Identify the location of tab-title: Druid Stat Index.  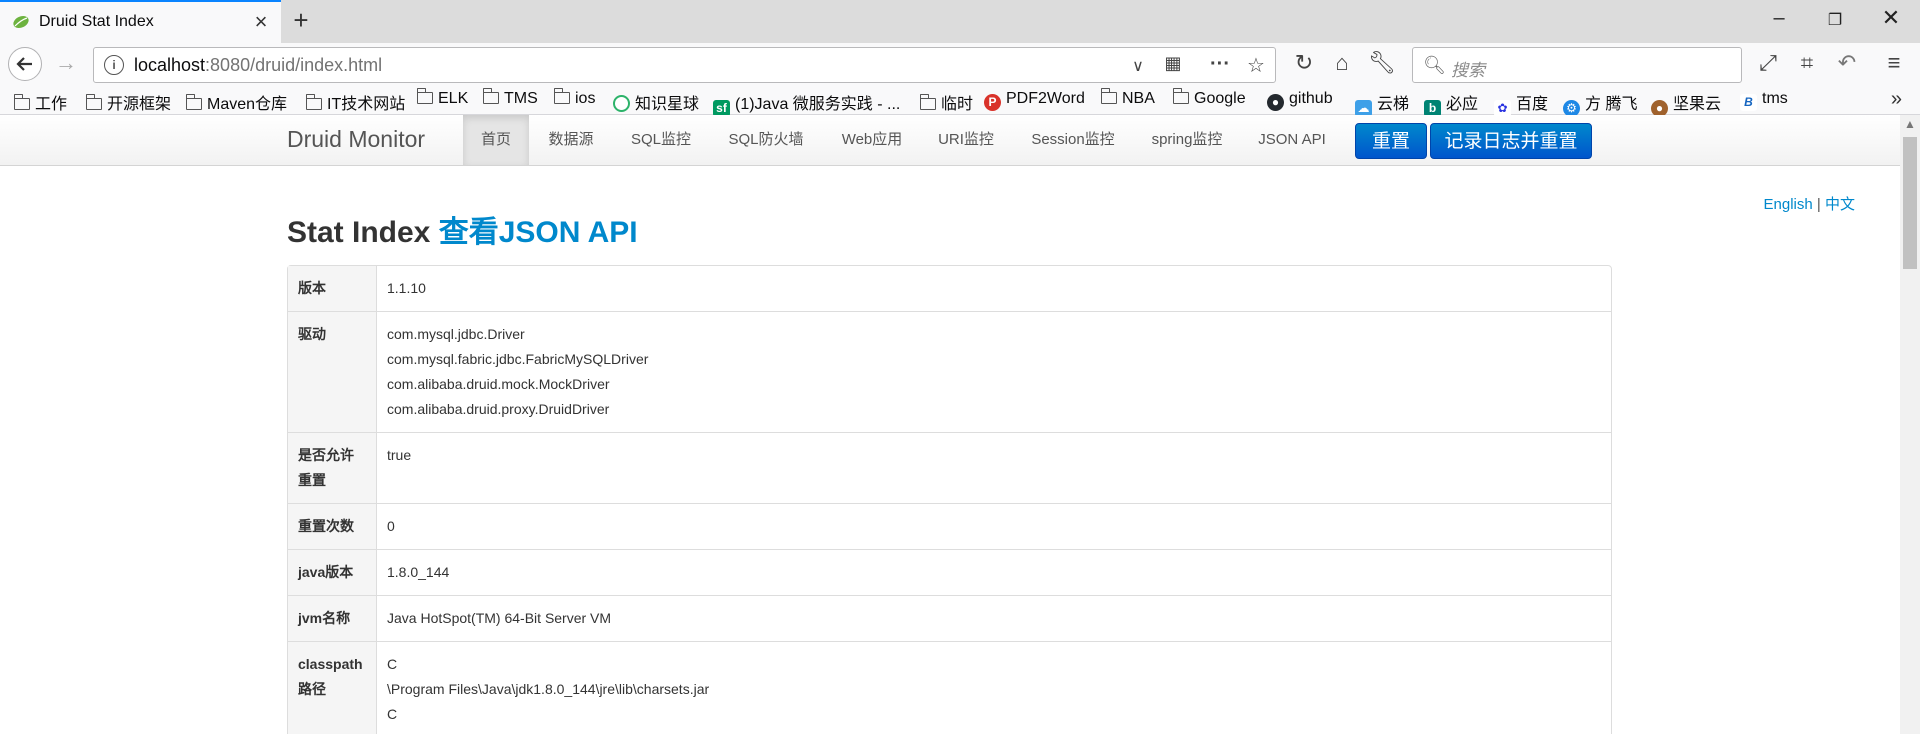
(96, 21).